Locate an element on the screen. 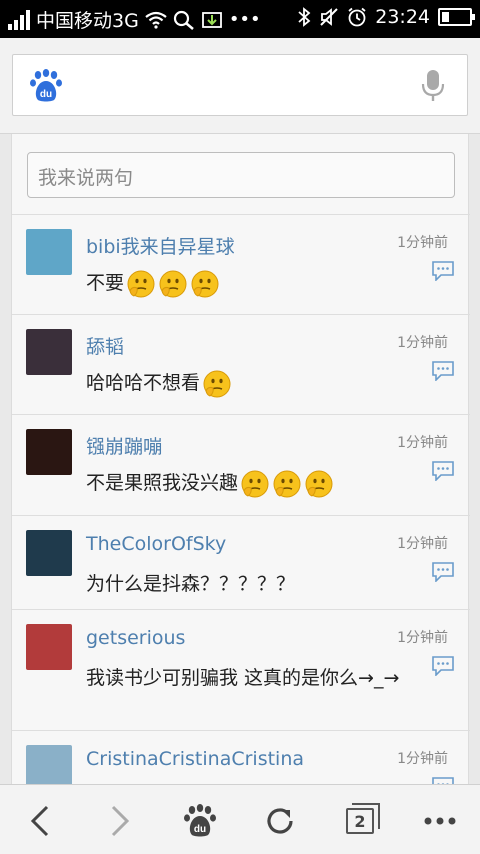 The height and width of the screenshot is (854, 480). comment-body: 为什么是抖森？？？？？ is located at coordinates (191, 584).